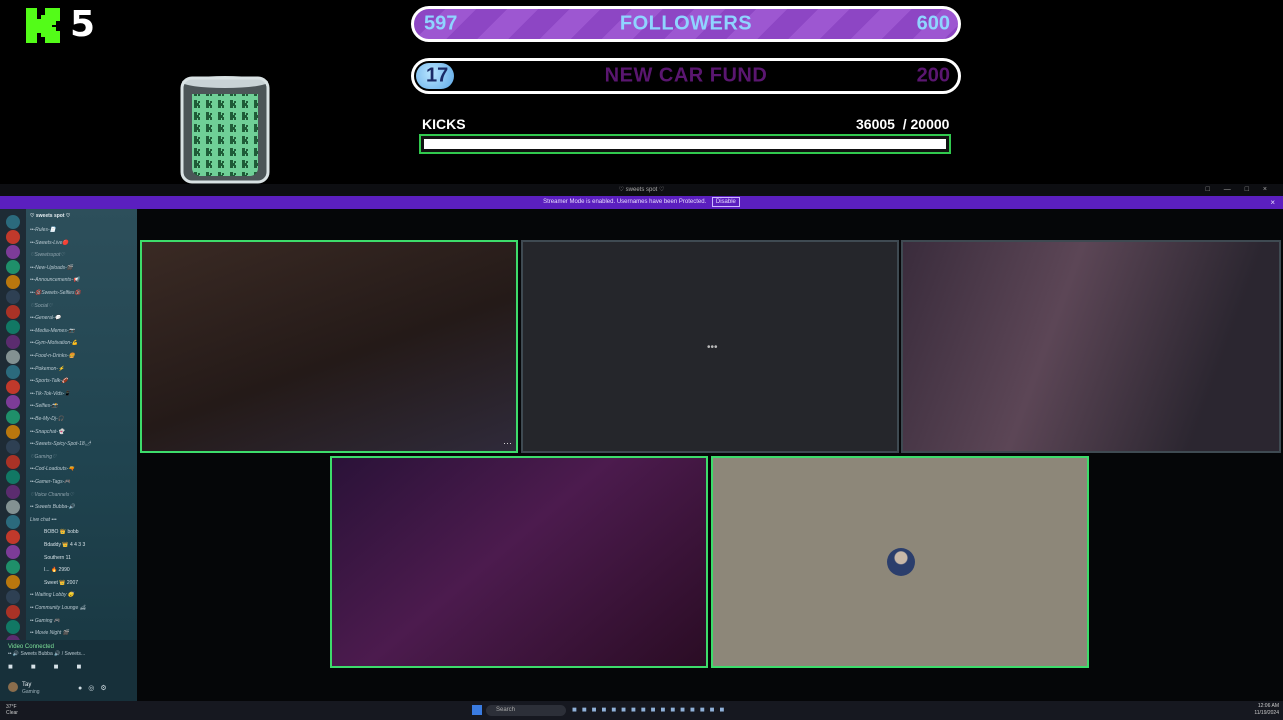 The width and height of the screenshot is (1283, 720). Describe the element at coordinates (83, 24) in the screenshot. I see `kick-count: 5` at that location.